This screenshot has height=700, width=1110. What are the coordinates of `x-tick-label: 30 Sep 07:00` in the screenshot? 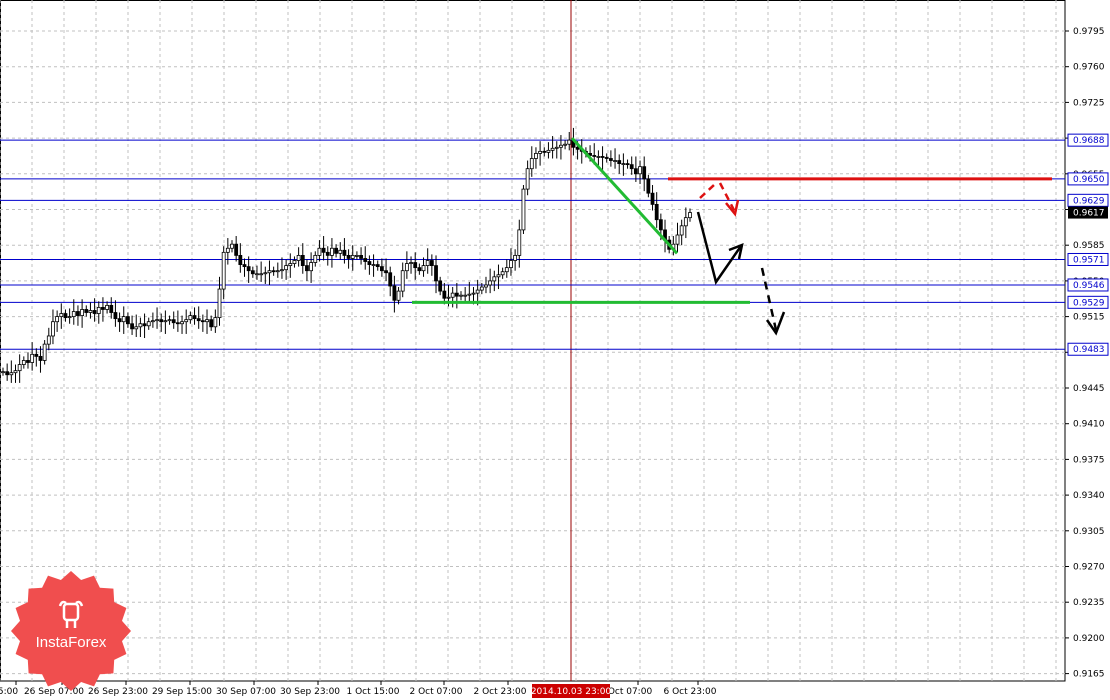 It's located at (246, 692).